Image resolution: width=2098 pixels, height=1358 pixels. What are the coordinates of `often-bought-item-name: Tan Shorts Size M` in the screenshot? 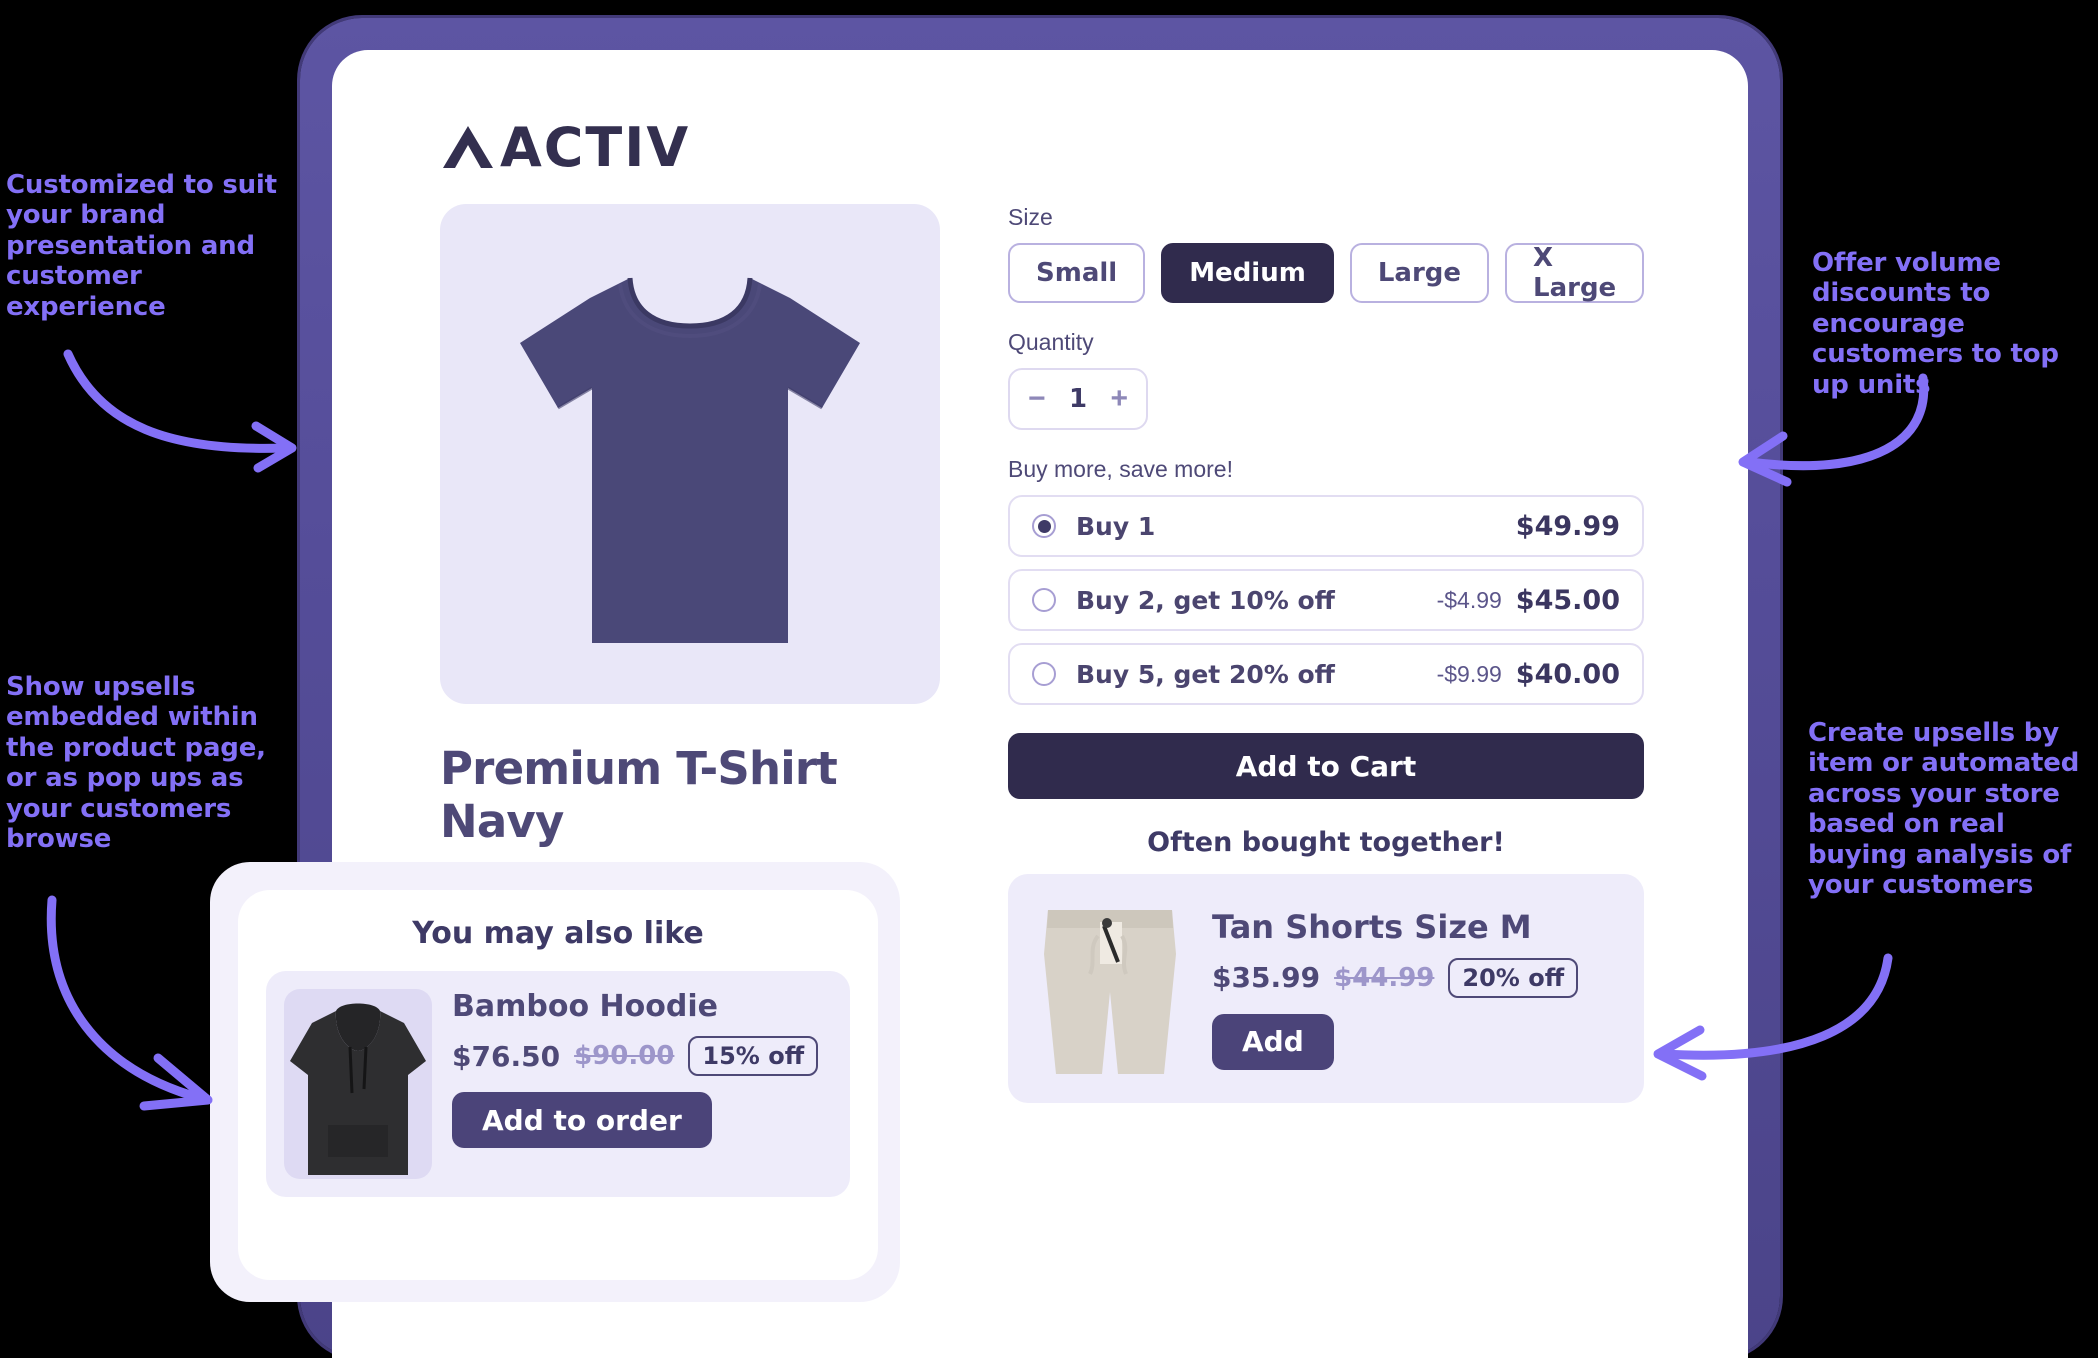 It's located at (1372, 926).